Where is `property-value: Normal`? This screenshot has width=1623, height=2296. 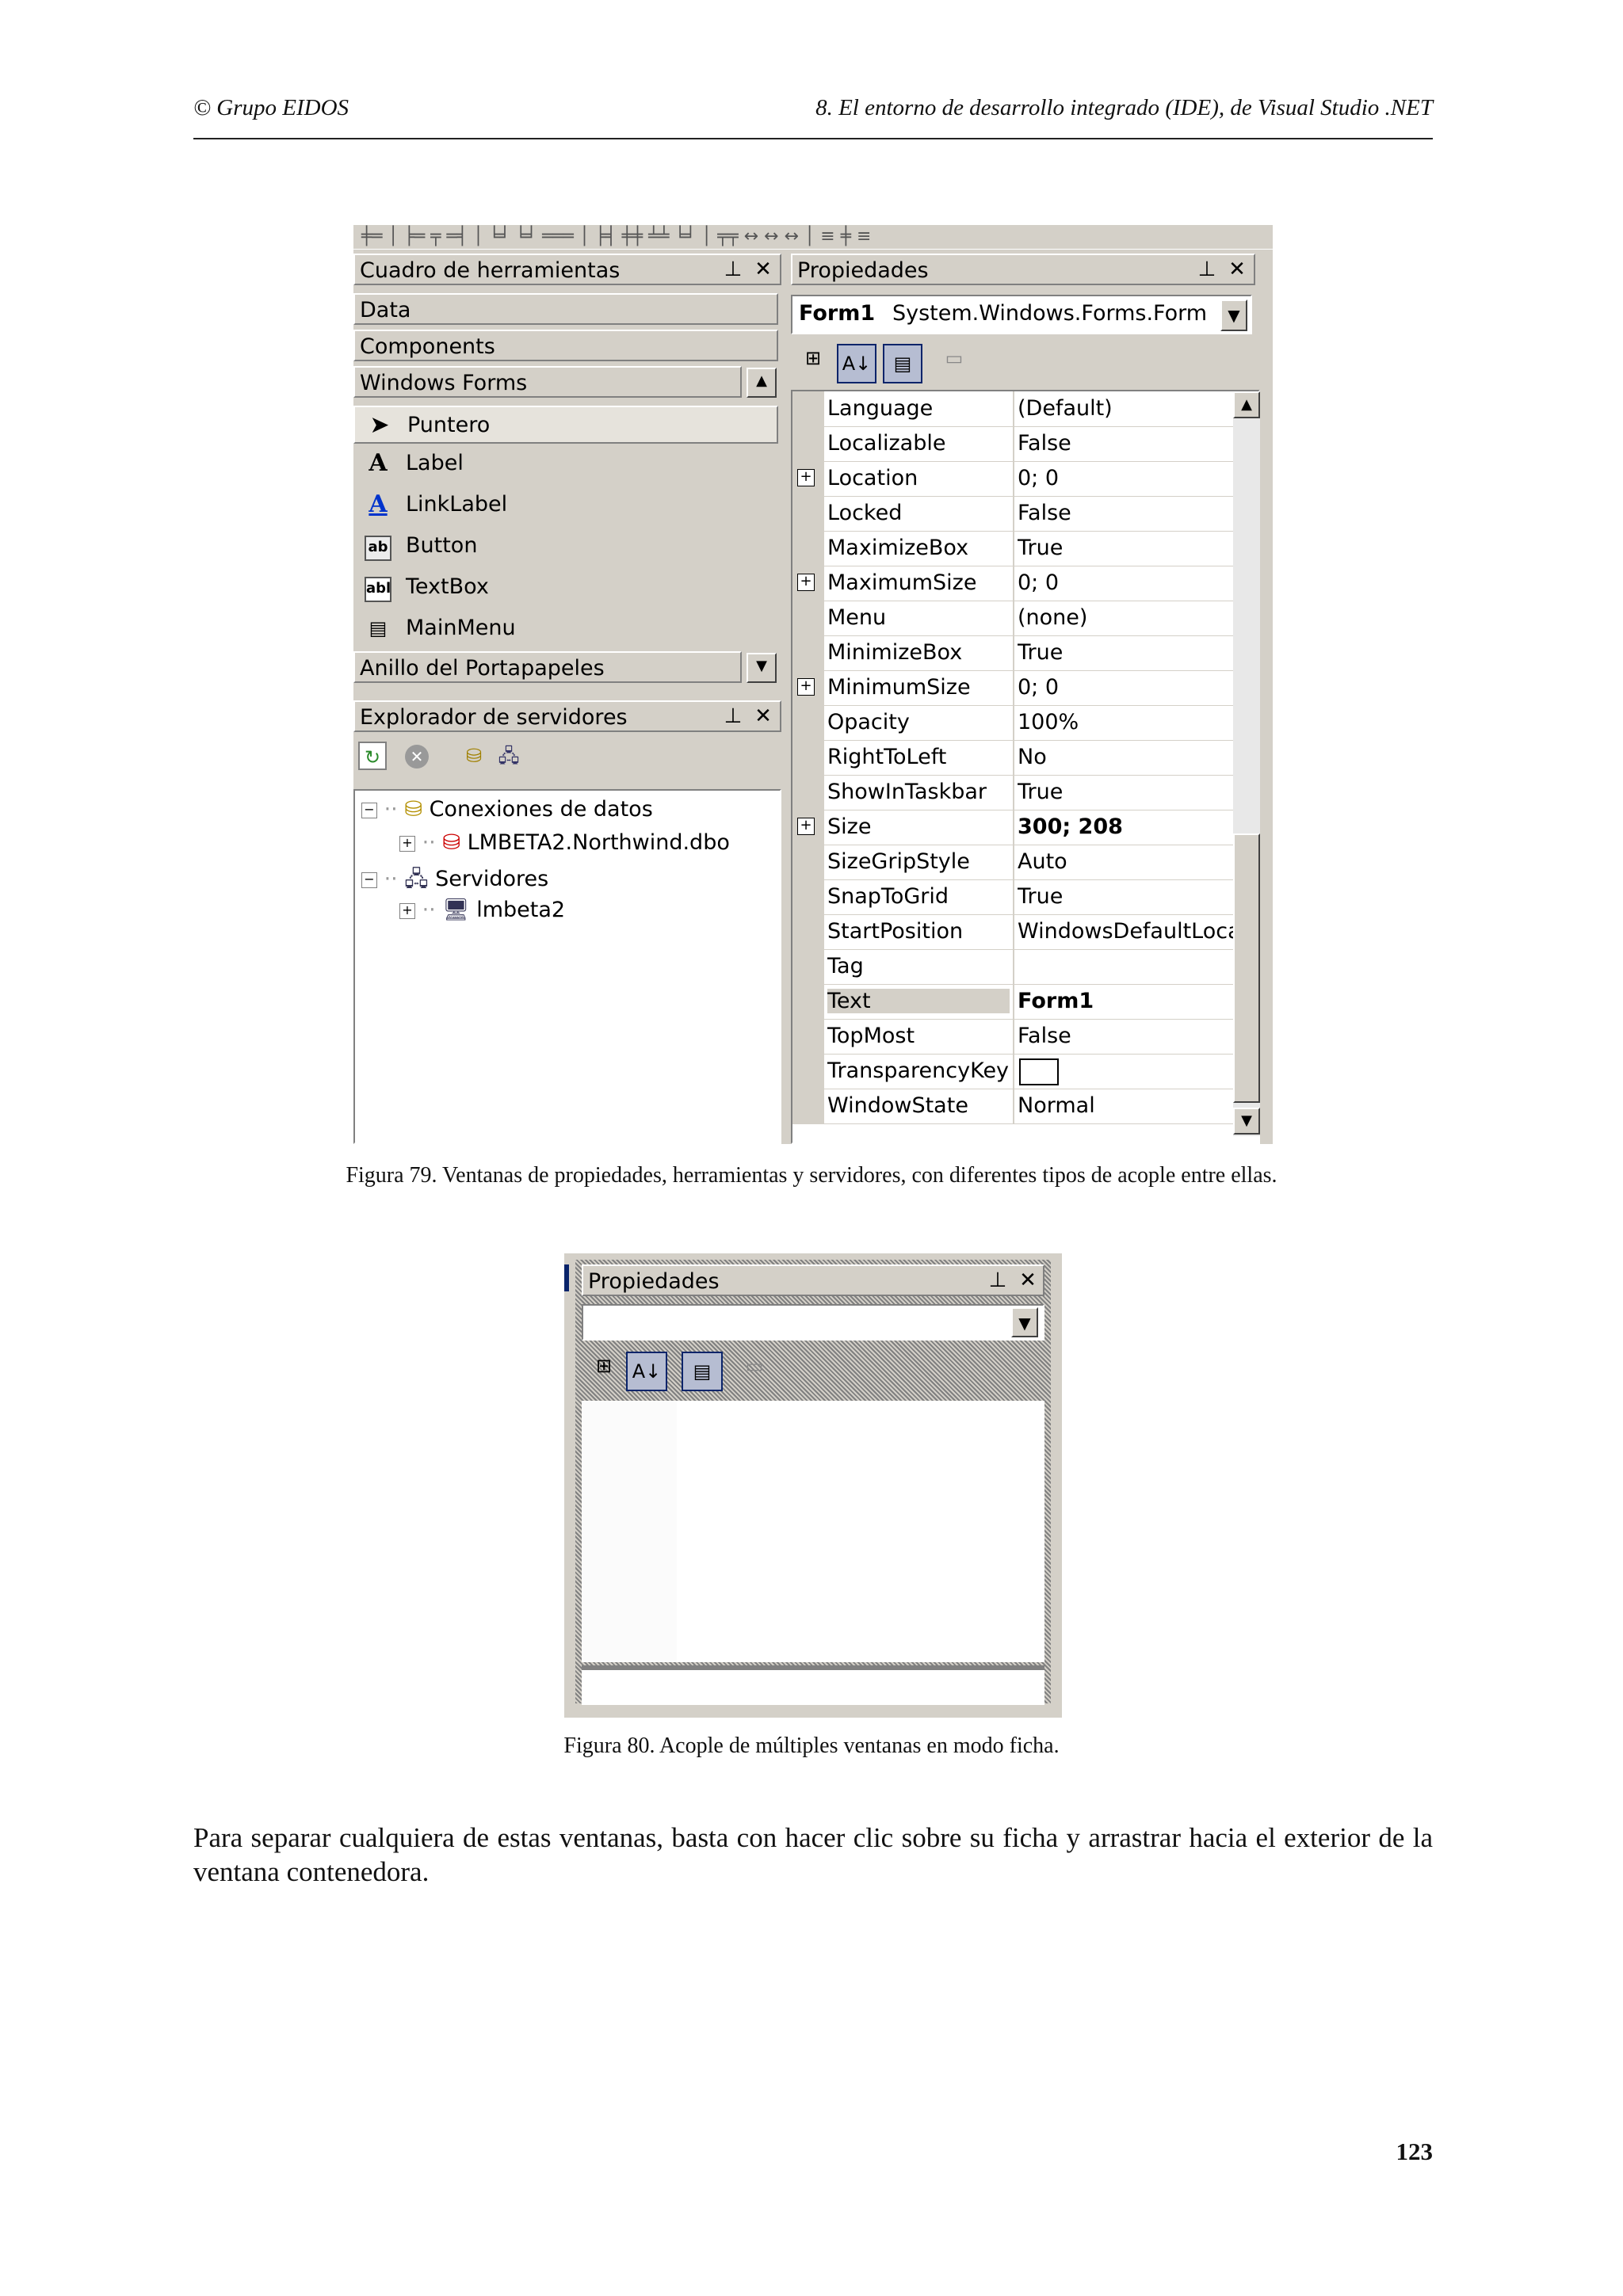 property-value: Normal is located at coordinates (1126, 1105).